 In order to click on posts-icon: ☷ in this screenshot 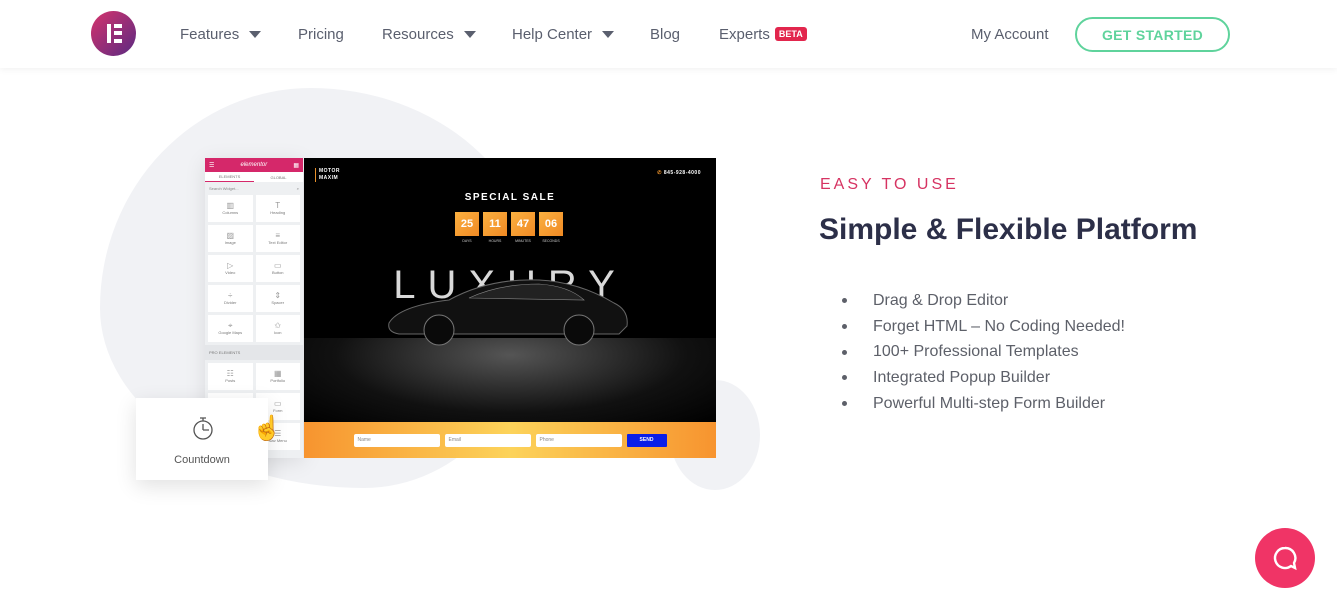, I will do `click(230, 373)`.